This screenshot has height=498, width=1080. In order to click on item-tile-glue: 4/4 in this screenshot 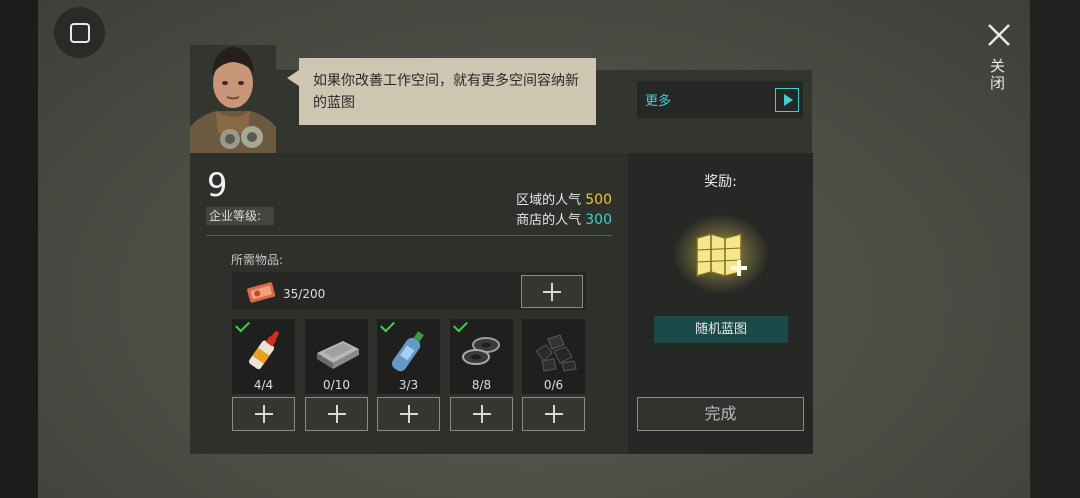, I will do `click(263, 355)`.